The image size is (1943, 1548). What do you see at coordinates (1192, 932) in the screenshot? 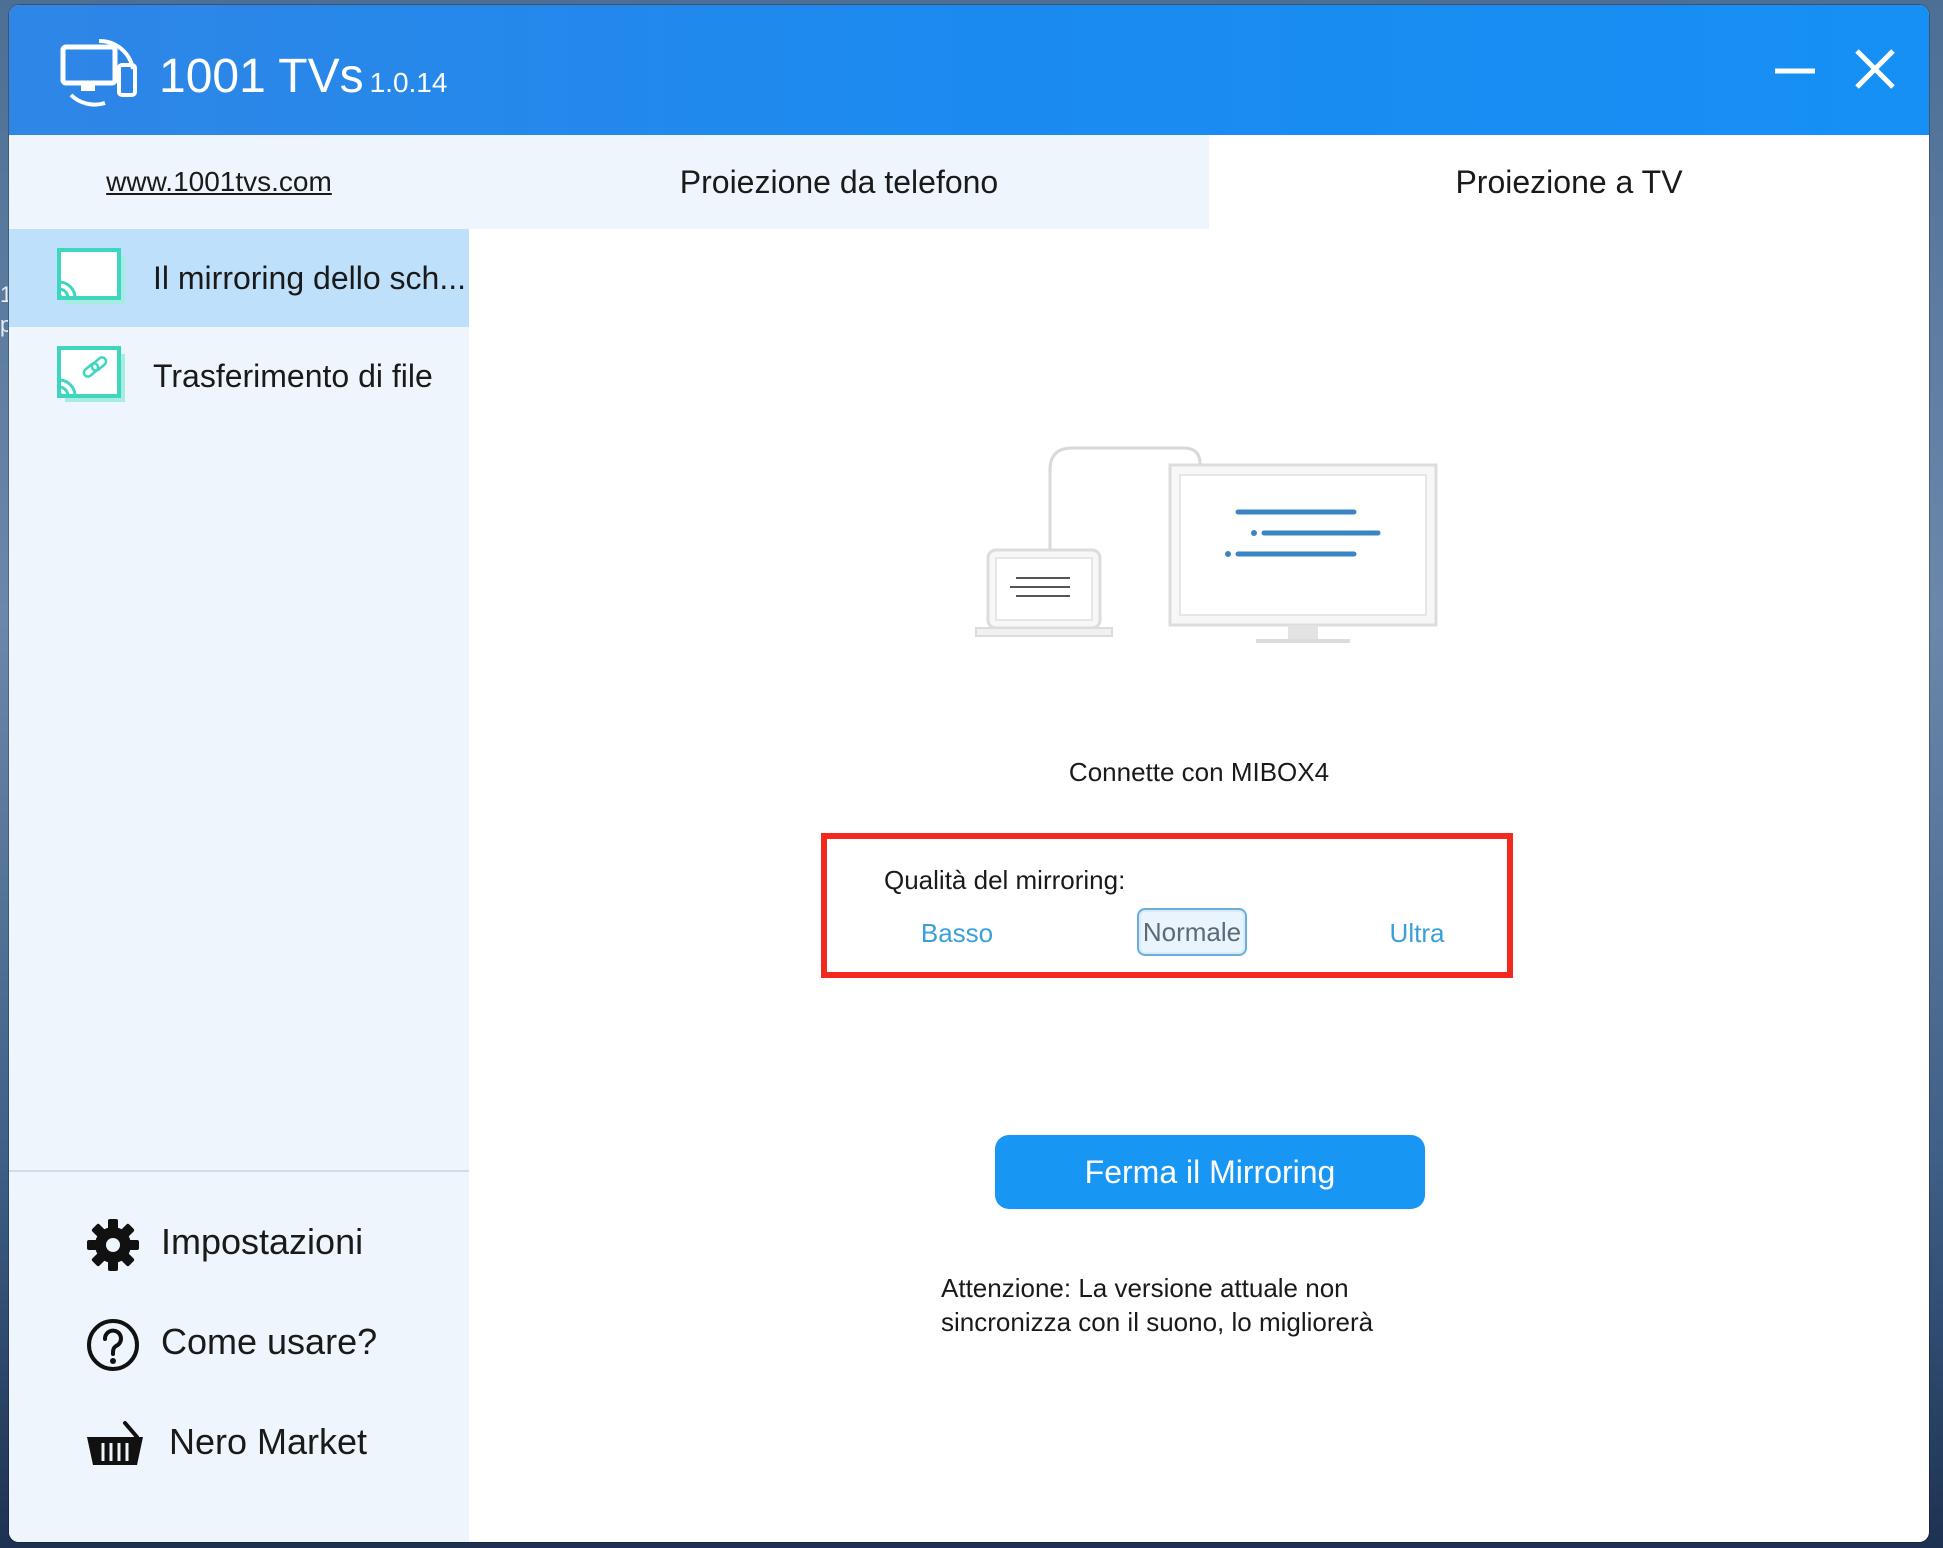
I see `quality-option-normal: Normale` at bounding box center [1192, 932].